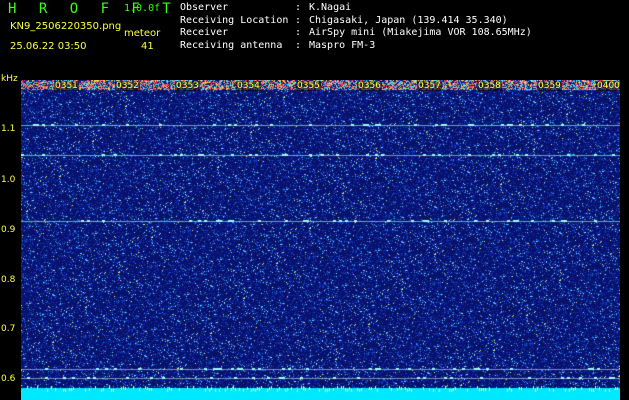  I want to click on time-tick-label: 0354, so click(248, 86).